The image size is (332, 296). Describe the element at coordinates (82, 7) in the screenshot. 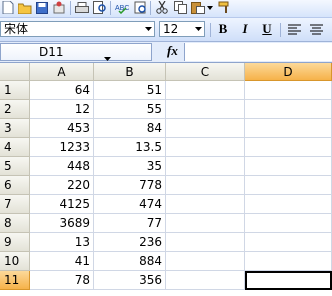

I see `print-icon` at that location.